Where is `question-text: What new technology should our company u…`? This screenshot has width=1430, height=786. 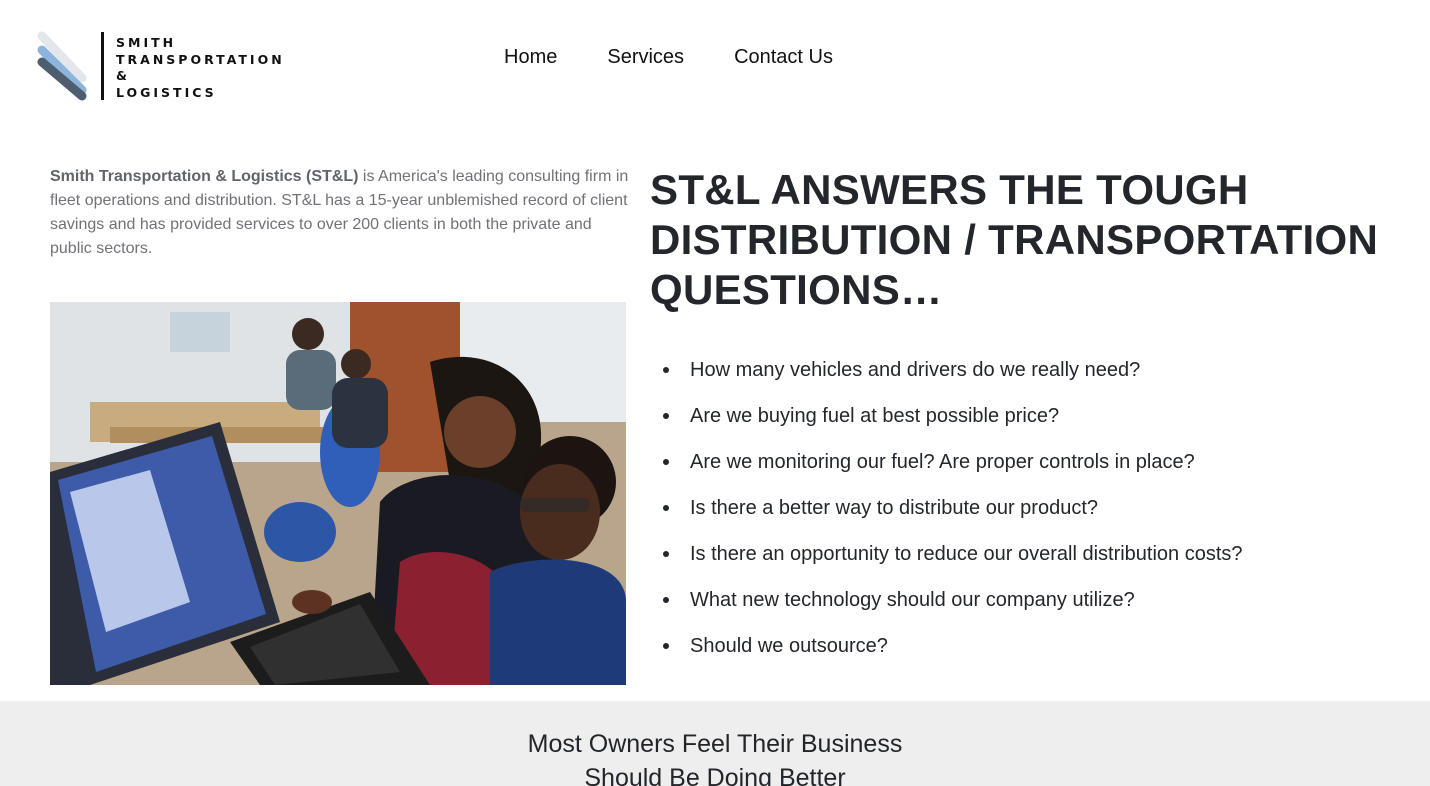 question-text: What new technology should our company u… is located at coordinates (912, 600).